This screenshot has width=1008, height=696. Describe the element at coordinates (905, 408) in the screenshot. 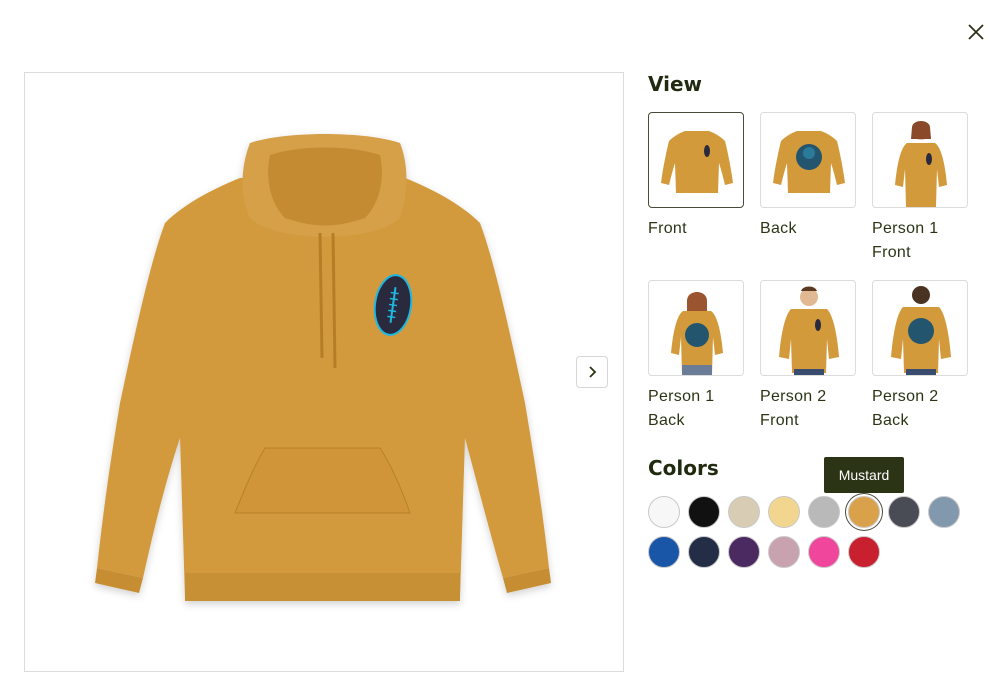

I see `thumb-person2-back-label: Person 2 Back` at that location.